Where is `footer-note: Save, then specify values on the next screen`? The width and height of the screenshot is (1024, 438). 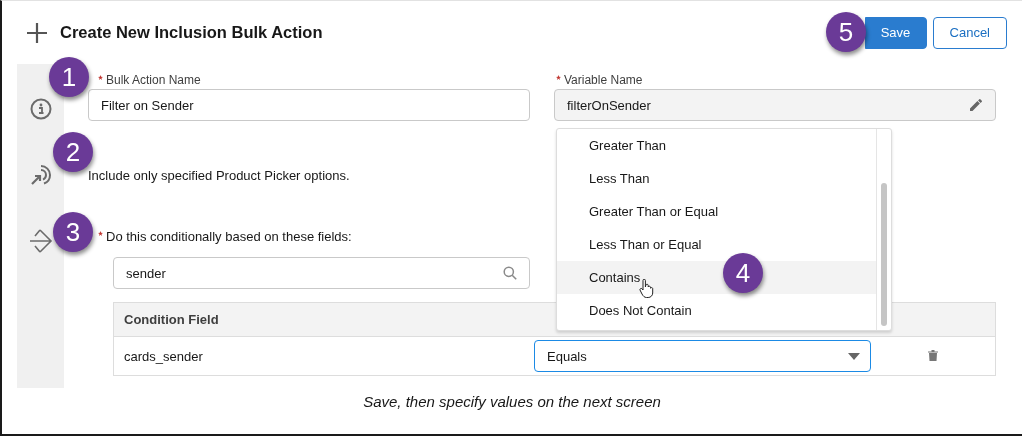
footer-note: Save, then specify values on the next screen is located at coordinates (512, 401).